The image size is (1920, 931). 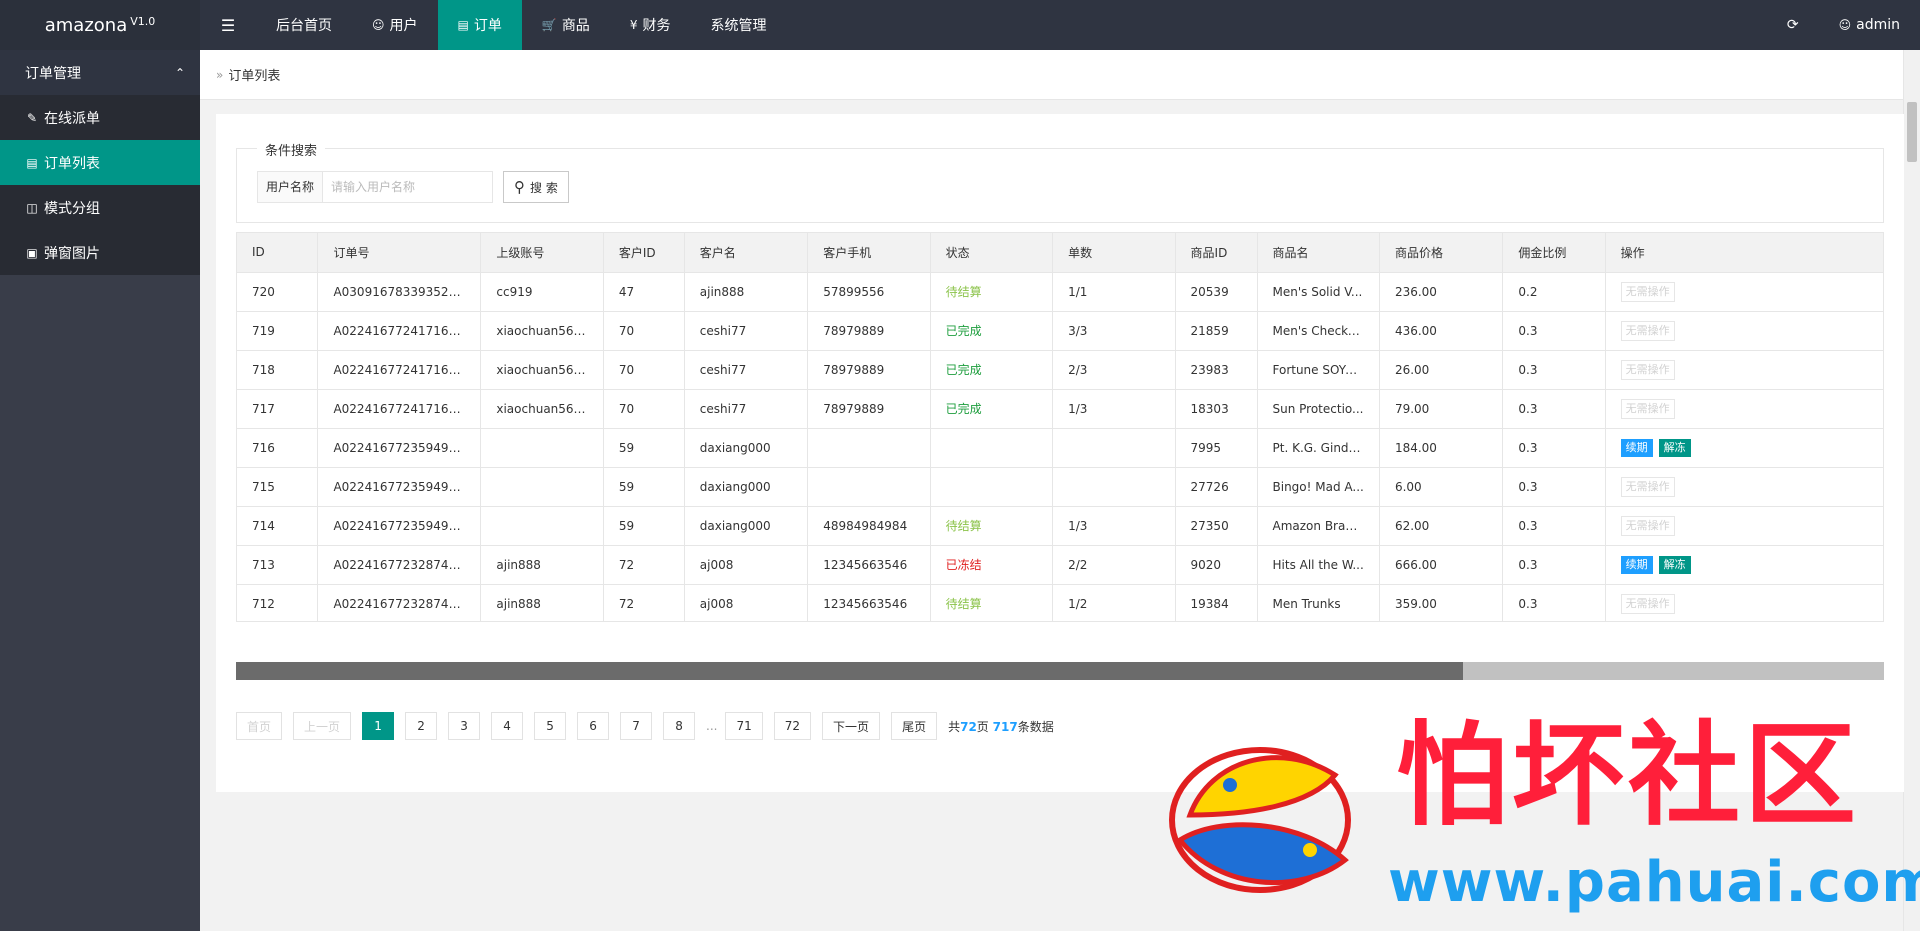 I want to click on table-cell: Men Trunks, so click(x=1318, y=602).